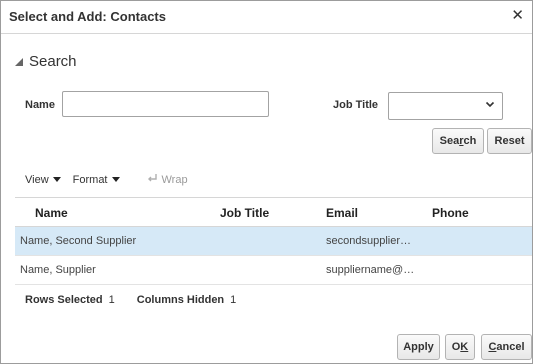 The width and height of the screenshot is (533, 364). Describe the element at coordinates (356, 105) in the screenshot. I see `job-title-label: Job Title` at that location.